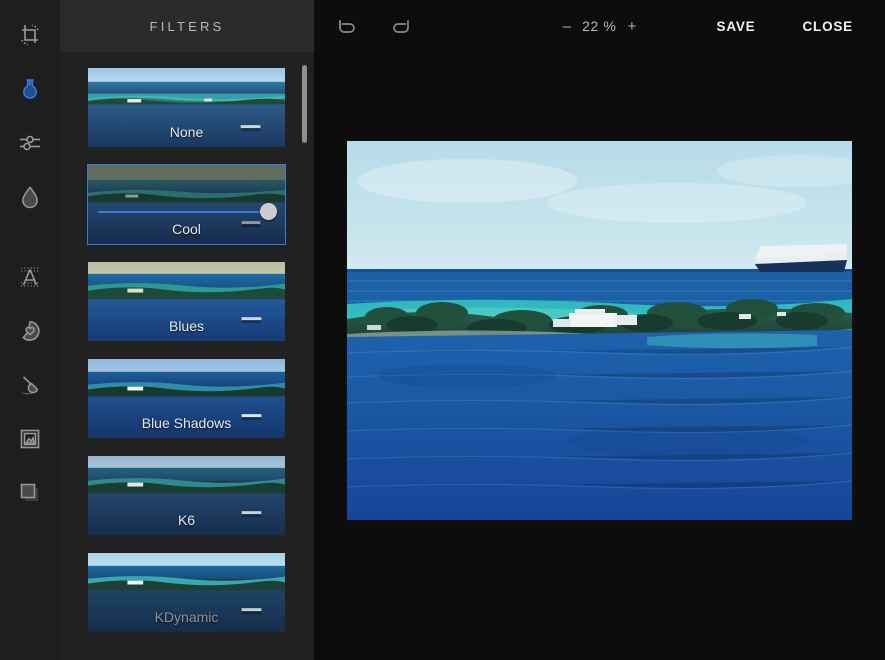 This screenshot has width=885, height=660. I want to click on save-button: SAVE, so click(736, 26).